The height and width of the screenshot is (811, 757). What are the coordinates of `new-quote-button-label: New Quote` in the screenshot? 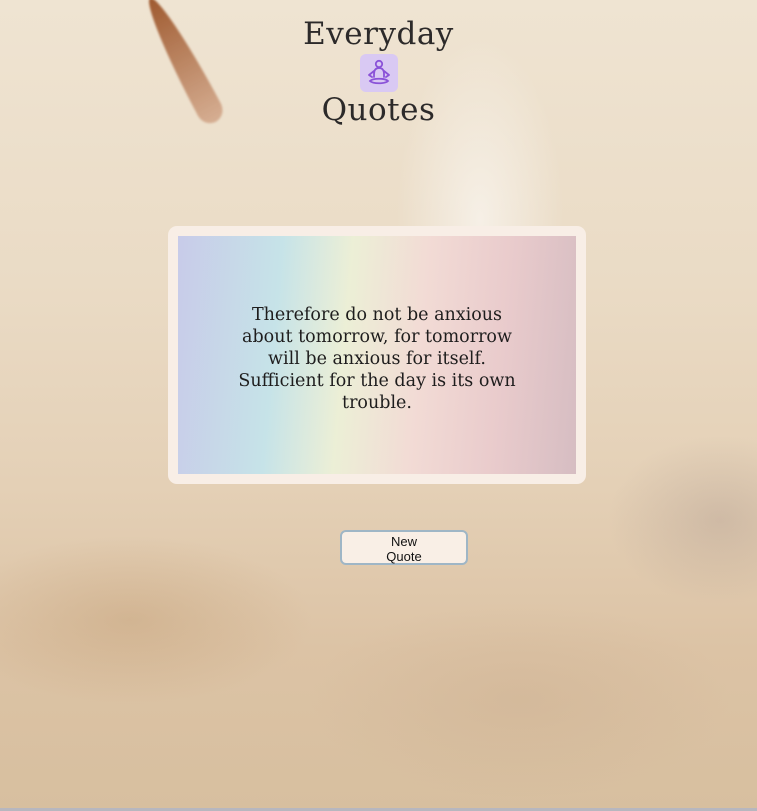 It's located at (404, 549).